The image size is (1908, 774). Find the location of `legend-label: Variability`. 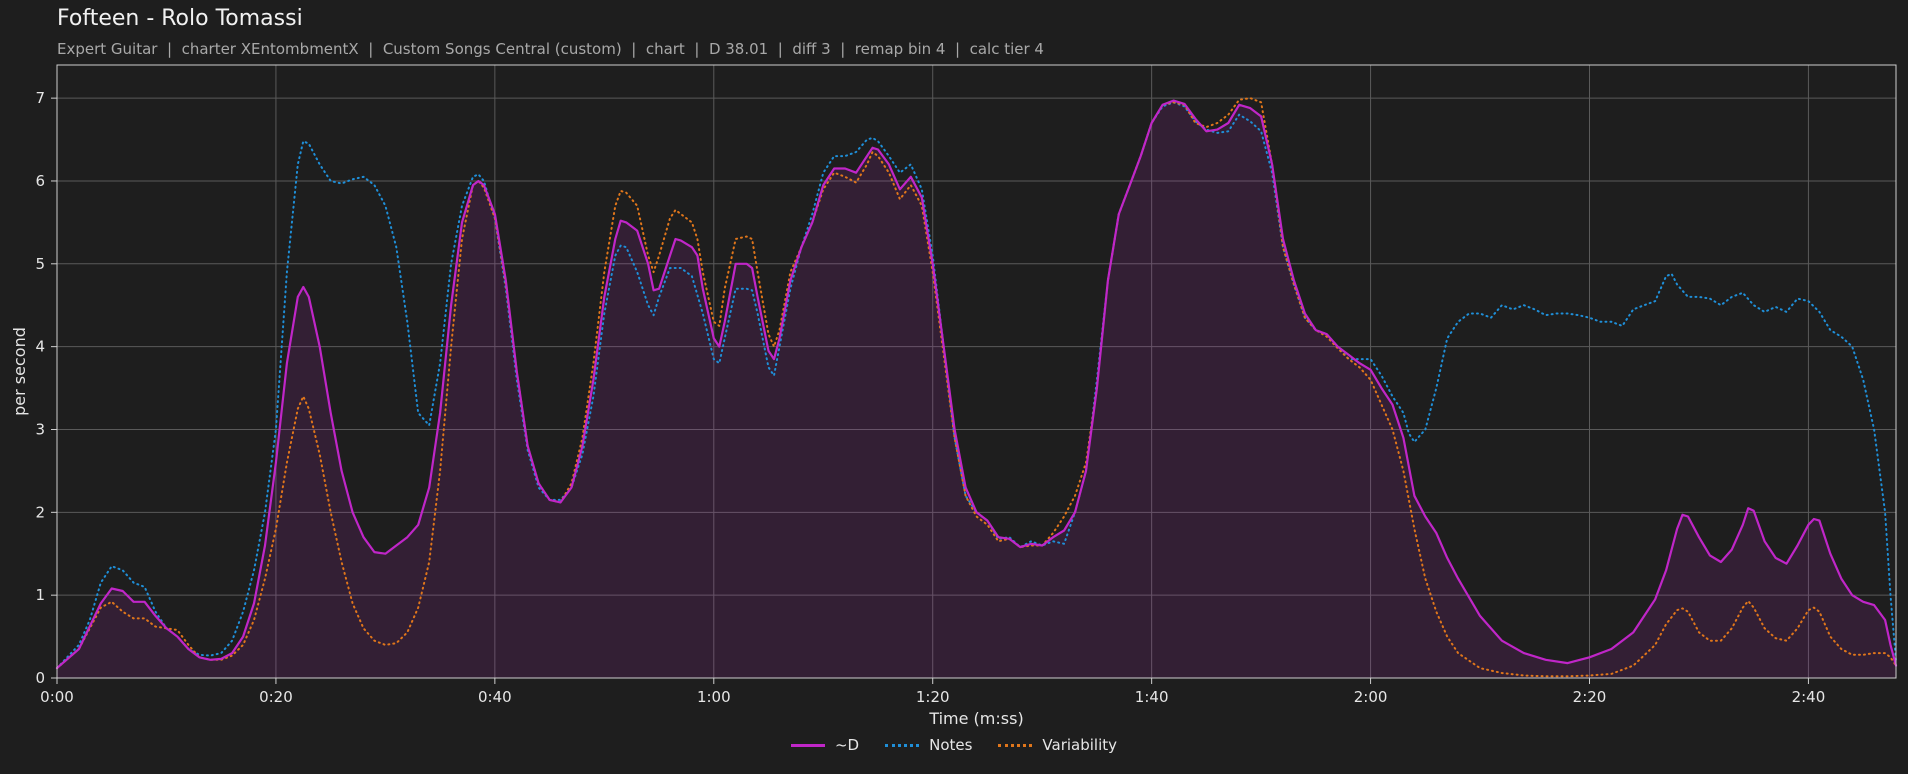

legend-label: Variability is located at coordinates (1080, 745).